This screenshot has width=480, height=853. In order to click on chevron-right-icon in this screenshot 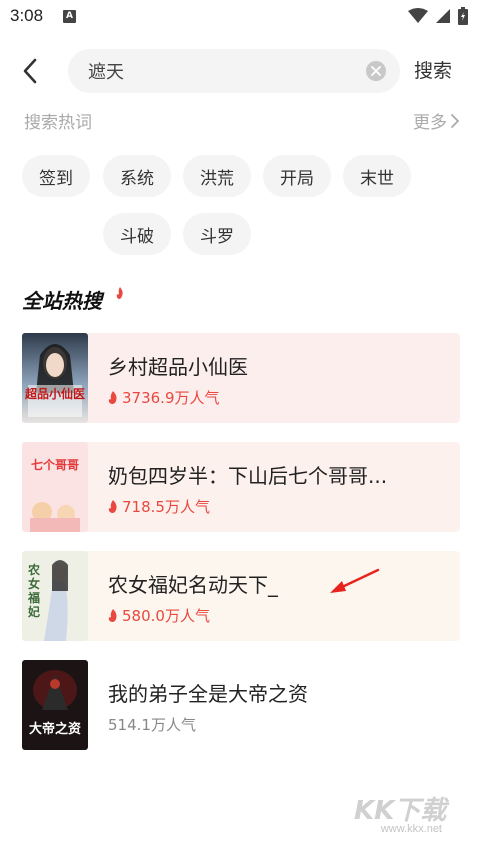, I will do `click(455, 120)`.